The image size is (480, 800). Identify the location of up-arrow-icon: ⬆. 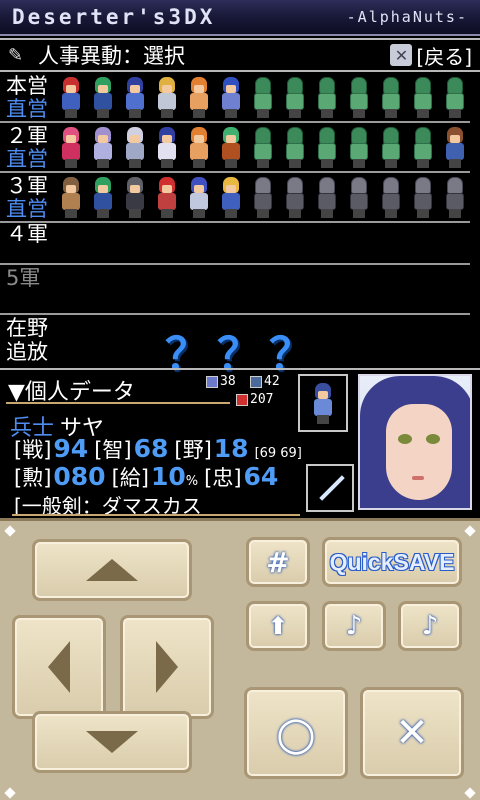
(278, 626).